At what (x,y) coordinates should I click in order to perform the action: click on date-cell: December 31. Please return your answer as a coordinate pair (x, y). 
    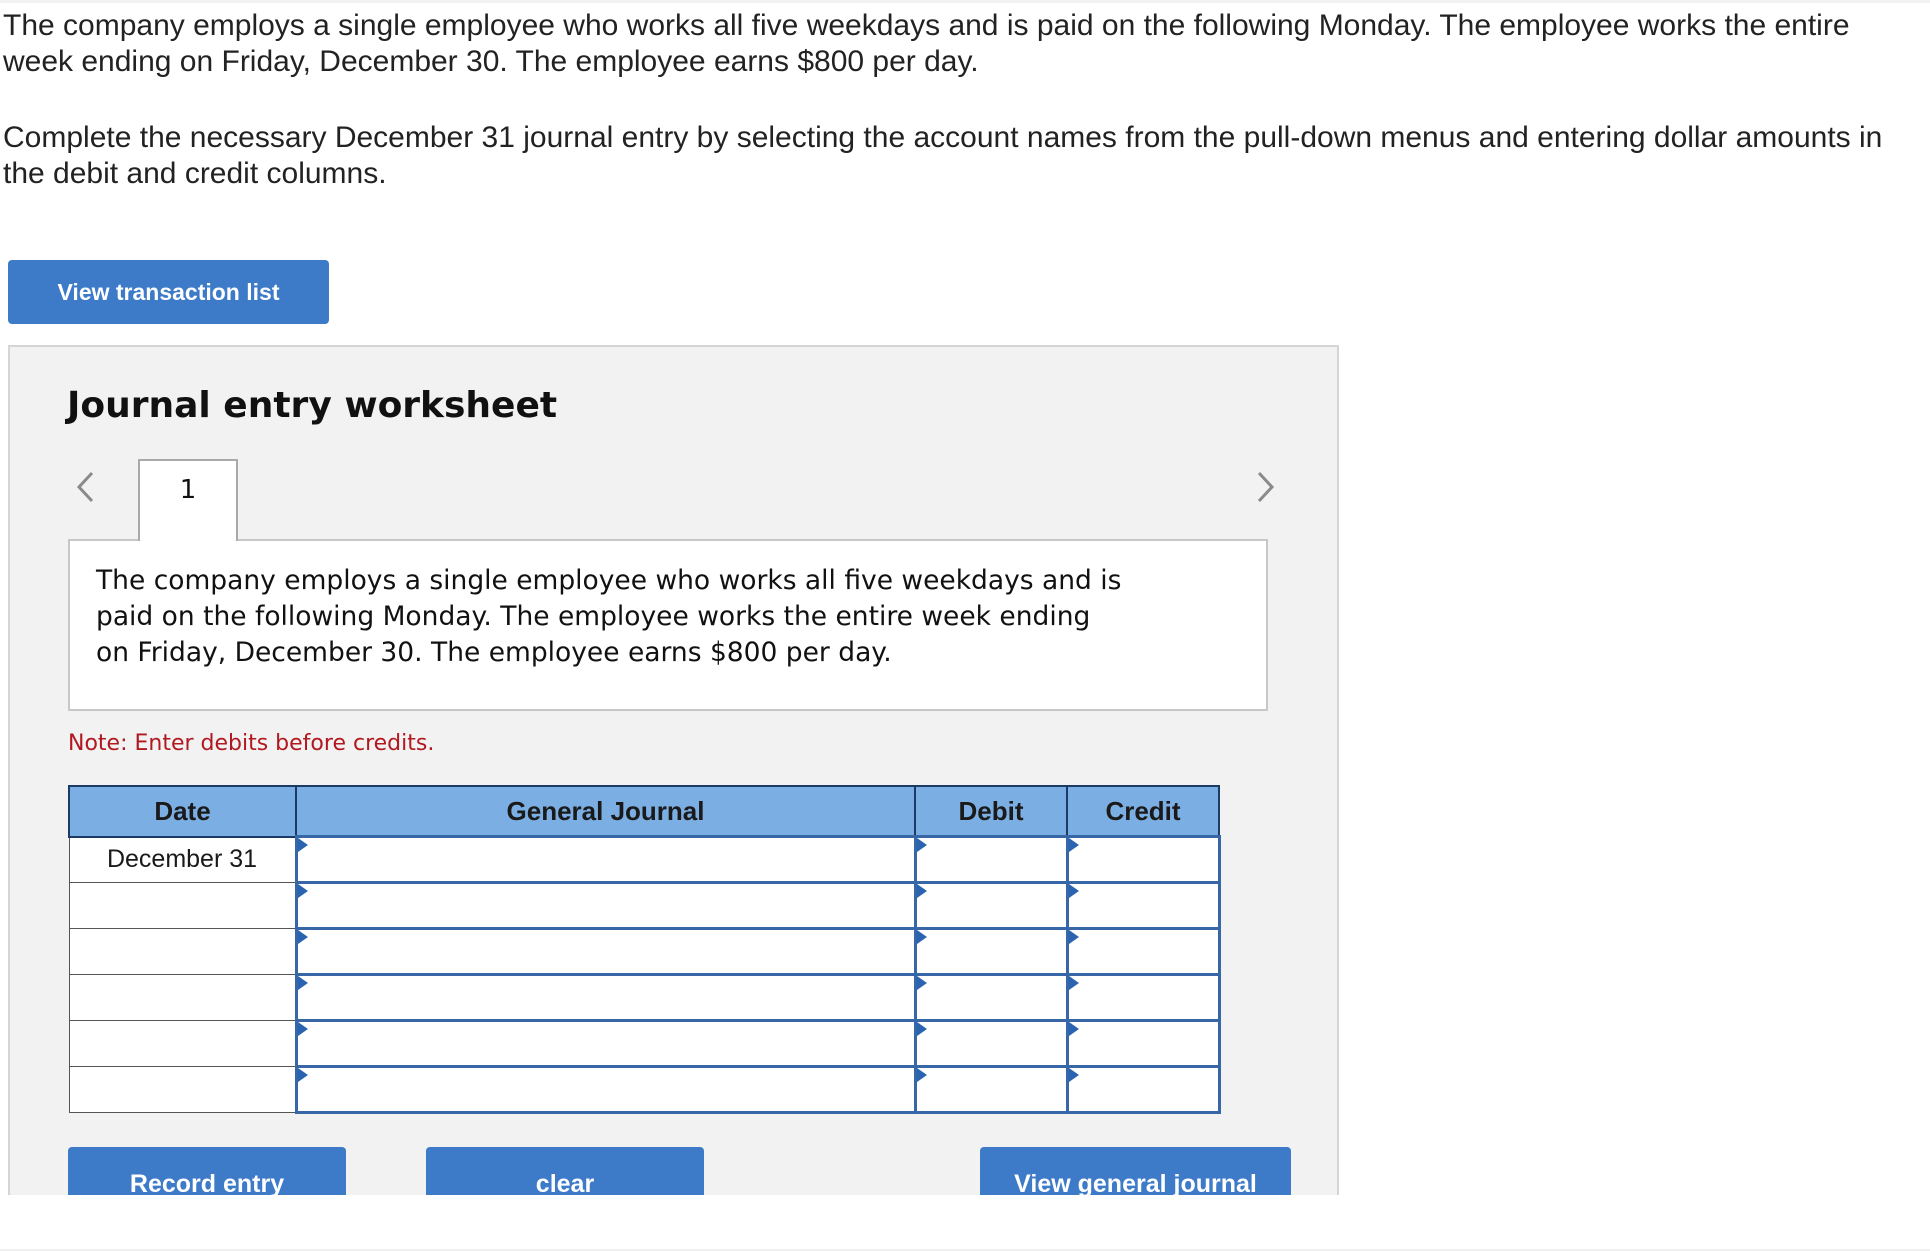
    Looking at the image, I should click on (182, 859).